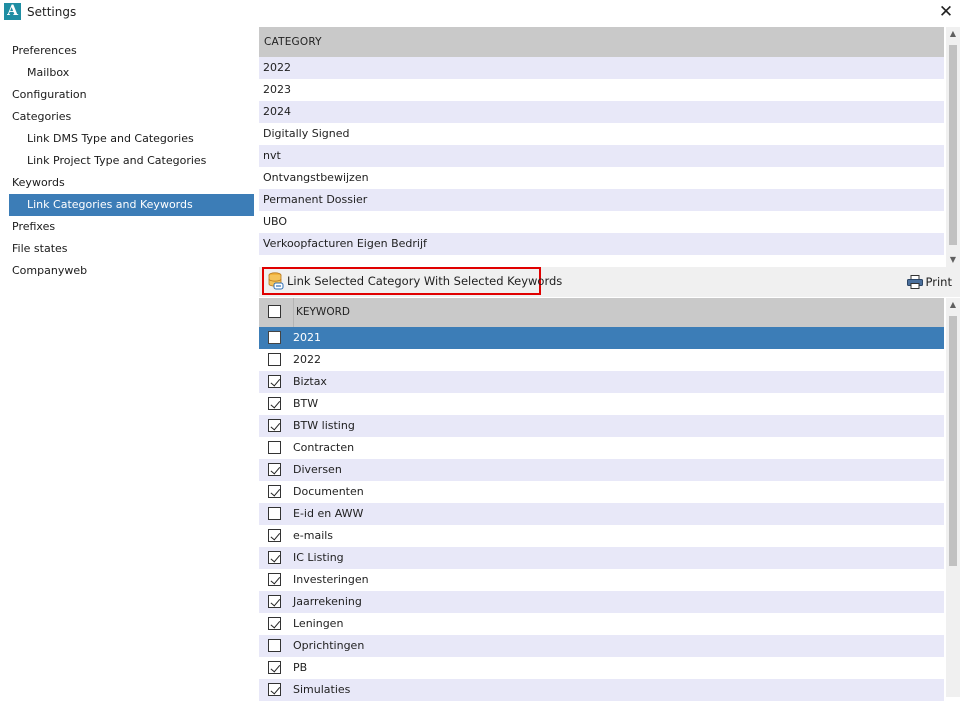  I want to click on keyword-label: Biztax, so click(310, 381).